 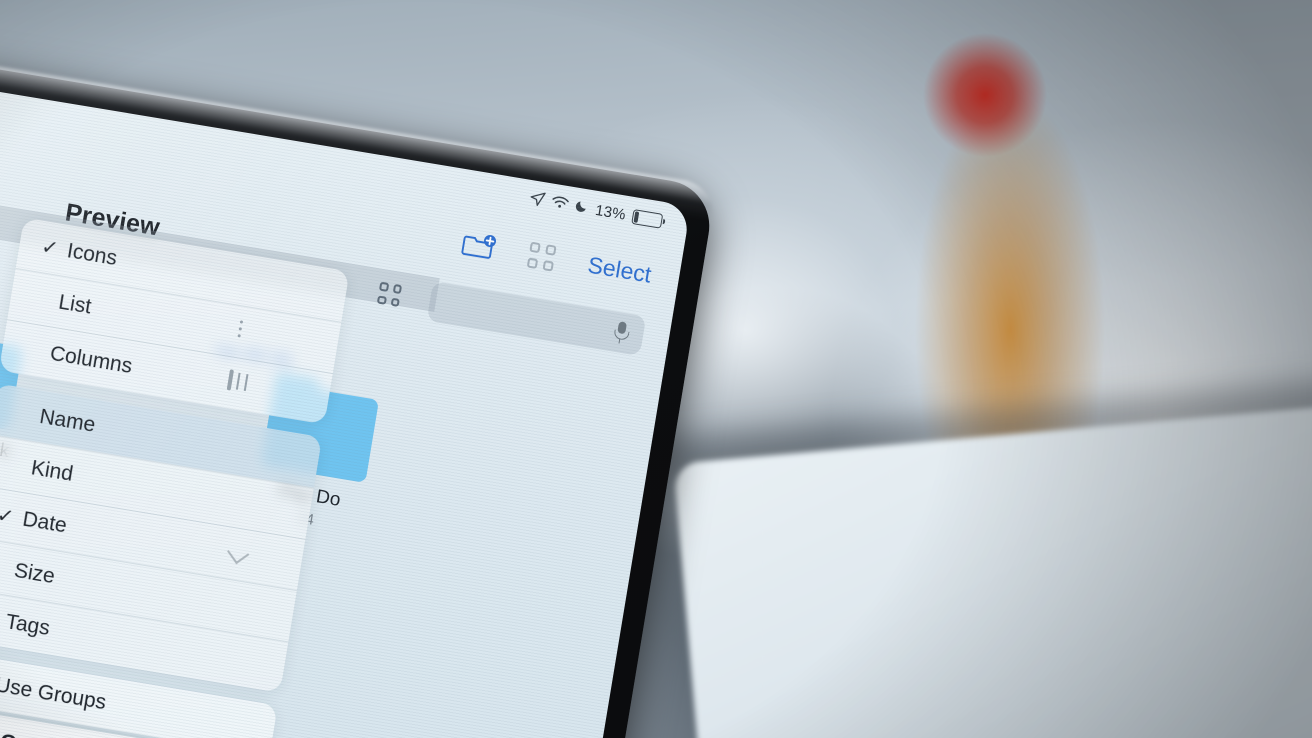 What do you see at coordinates (541, 256) in the screenshot?
I see `grid-view-icon` at bounding box center [541, 256].